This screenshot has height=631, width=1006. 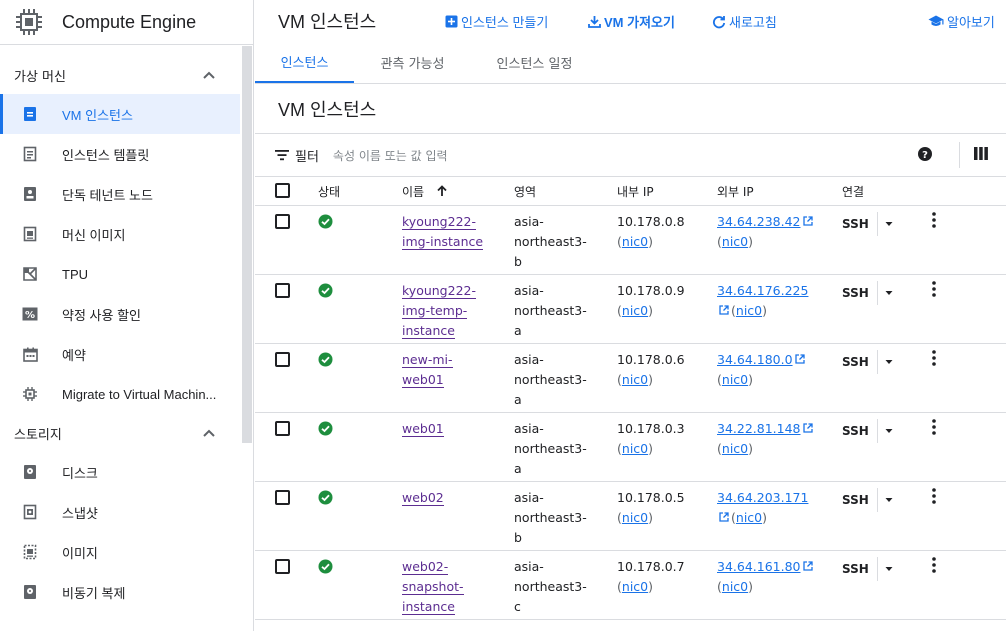 I want to click on external-ip-link: 34.22.81.148, so click(x=759, y=428).